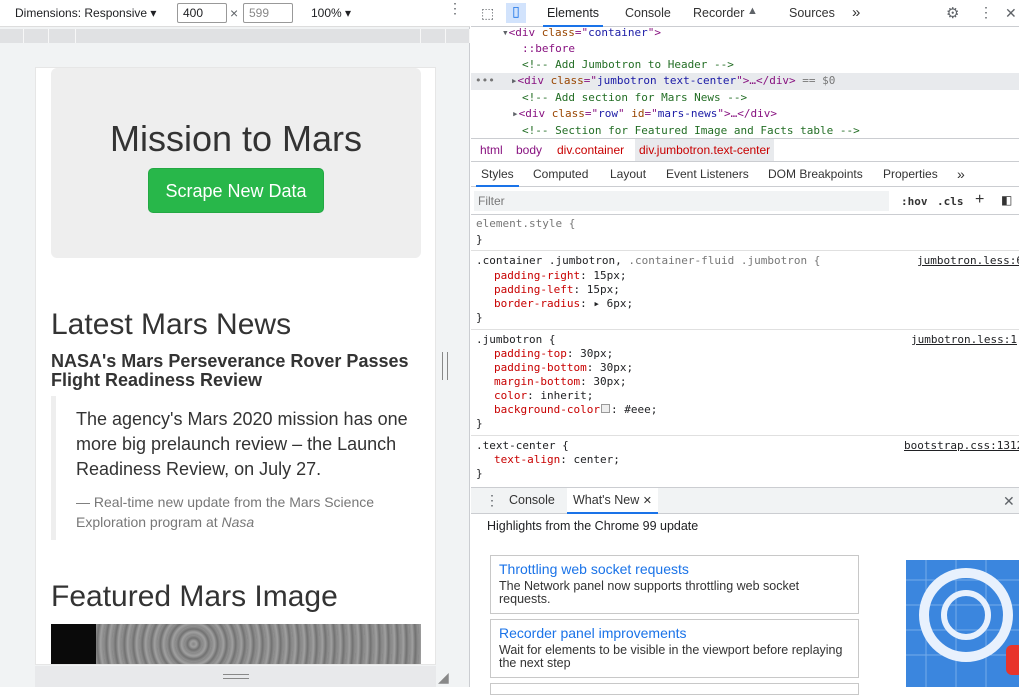 This screenshot has height=695, width=1019. What do you see at coordinates (647, 501) in the screenshot?
I see `close-tab-icon: ✕` at bounding box center [647, 501].